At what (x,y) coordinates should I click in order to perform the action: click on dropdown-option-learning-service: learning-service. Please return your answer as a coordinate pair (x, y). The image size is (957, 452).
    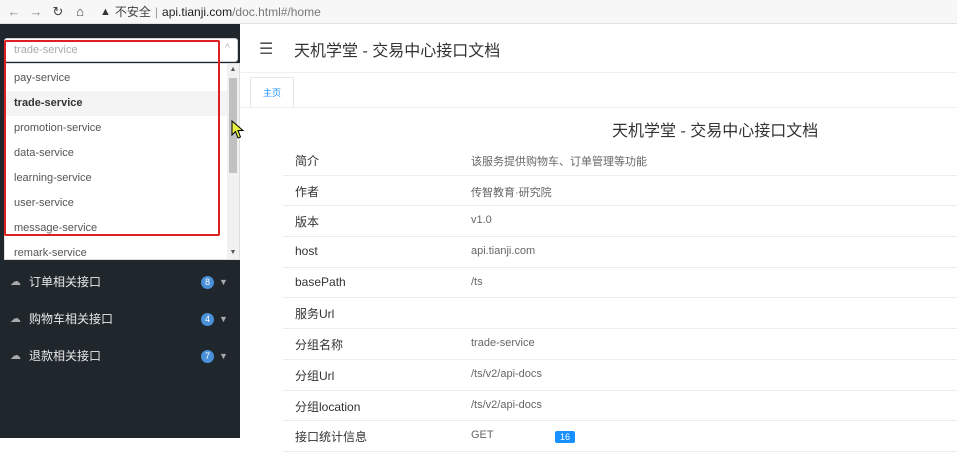
    Looking at the image, I should click on (116, 178).